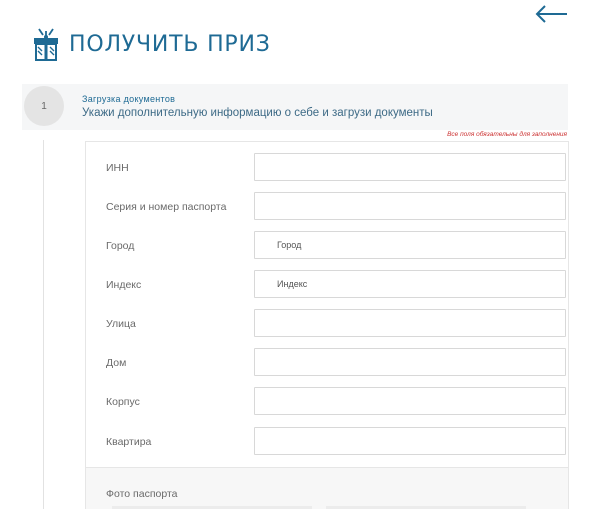 This screenshot has height=509, width=611. Describe the element at coordinates (507, 134) in the screenshot. I see `required-fields-note: Все поля обязательны для заполнения` at that location.